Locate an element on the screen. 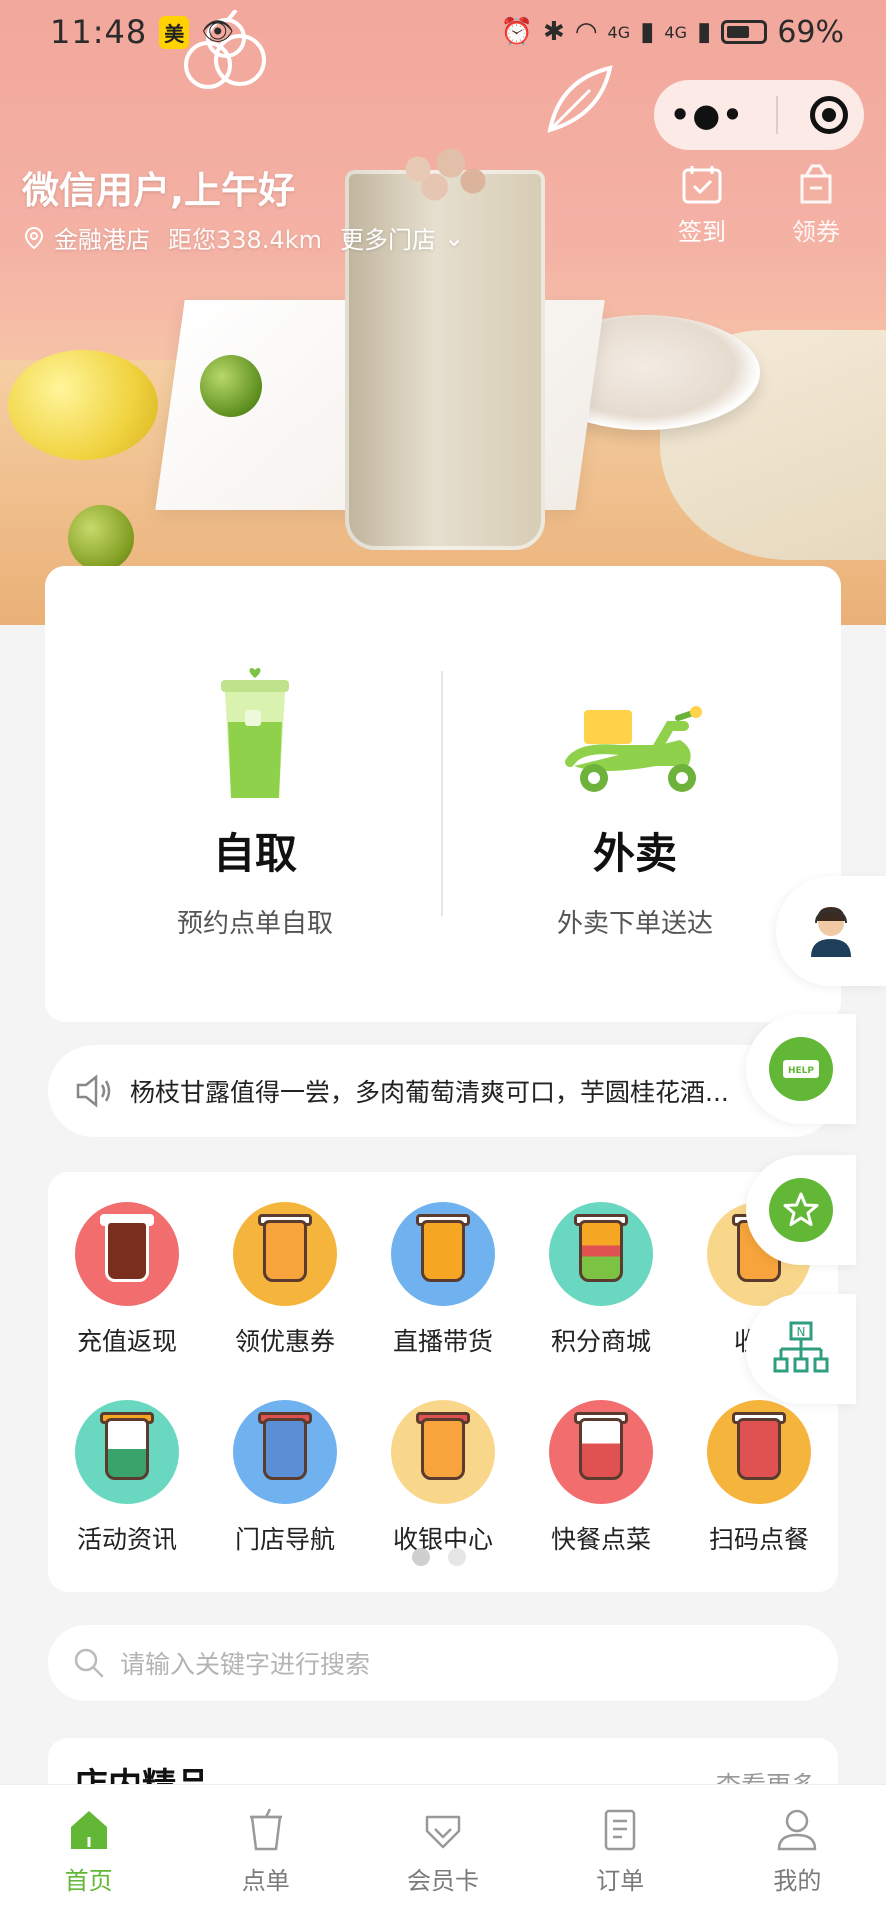 This screenshot has height=1920, width=886. search-icon is located at coordinates (89, 1663).